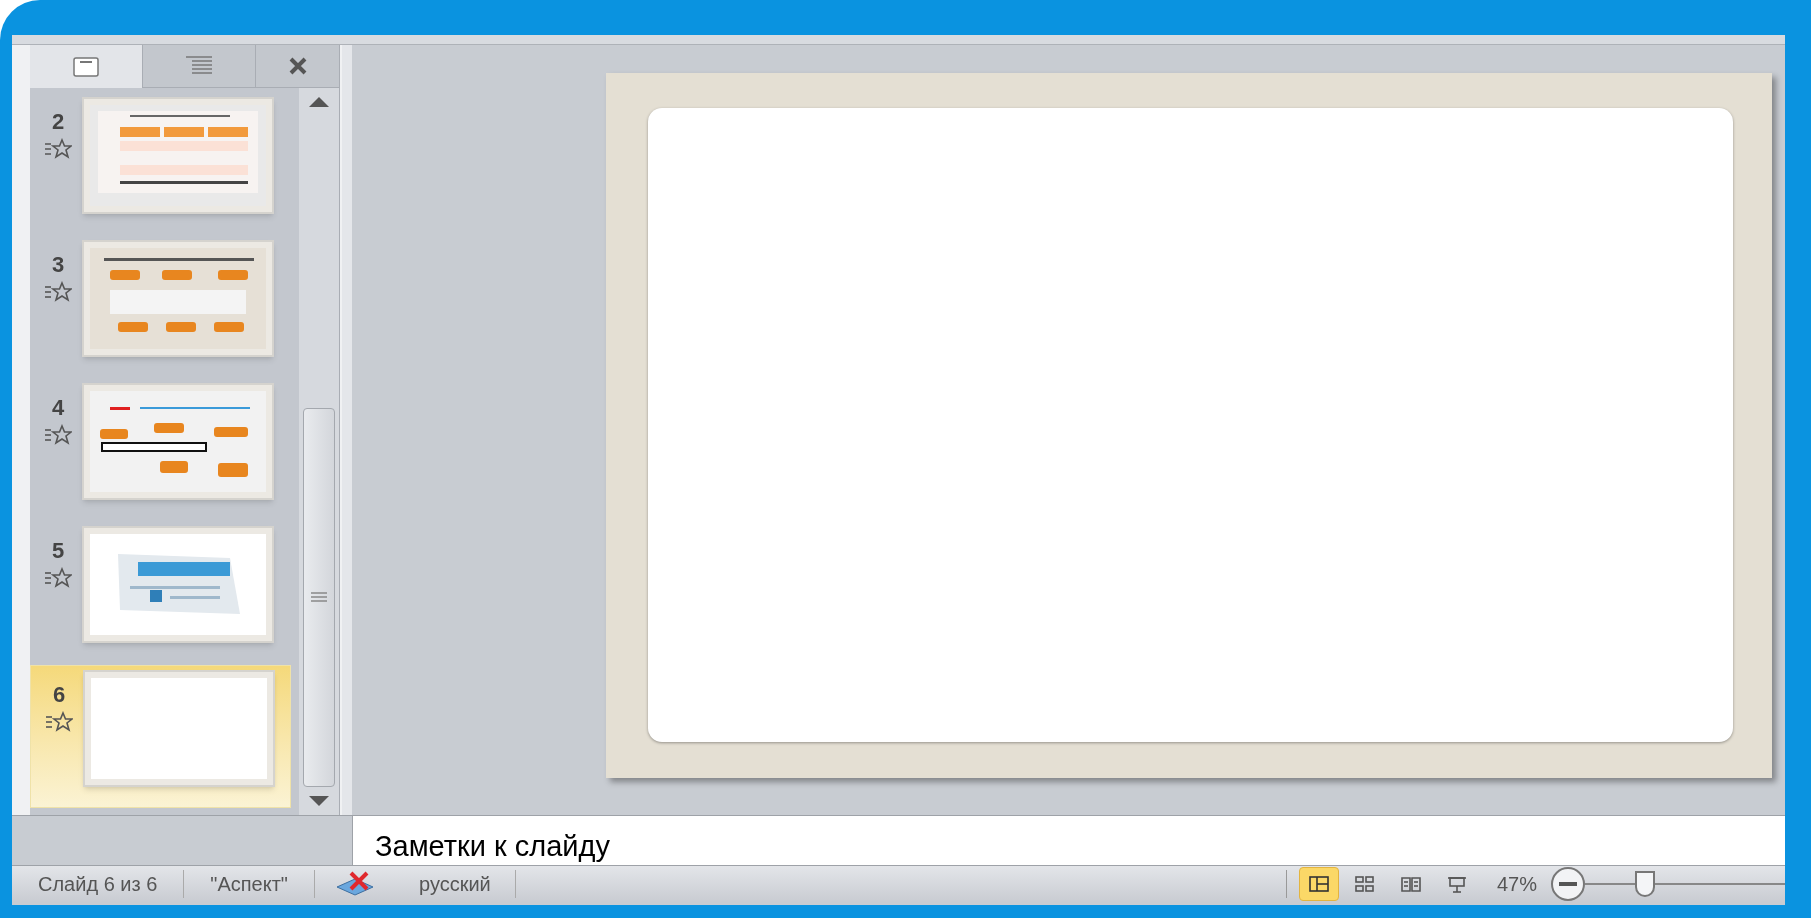  I want to click on slide-row: 2, so click(160, 164).